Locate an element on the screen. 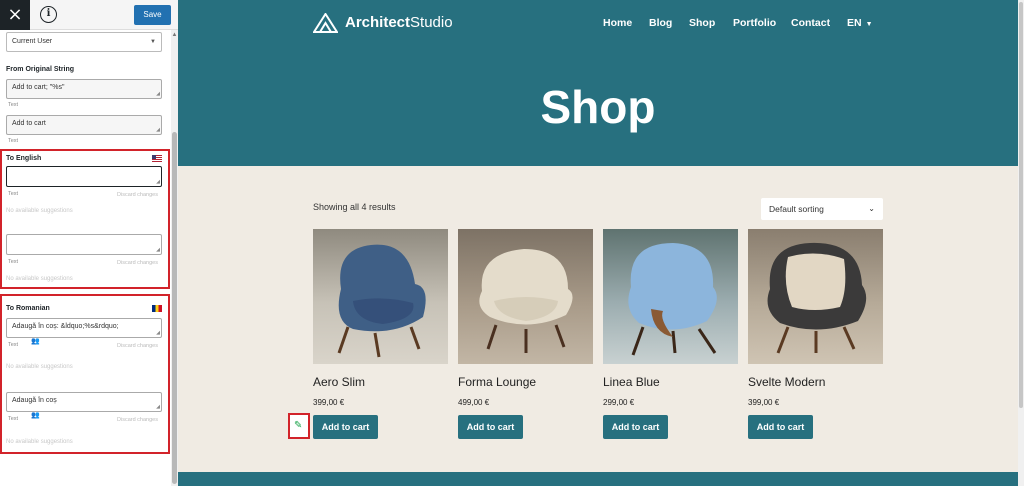 Image resolution: width=1024 pixels, height=486 pixels. product-card: Aero Slim 399,00 € Add to cart is located at coordinates (380, 334).